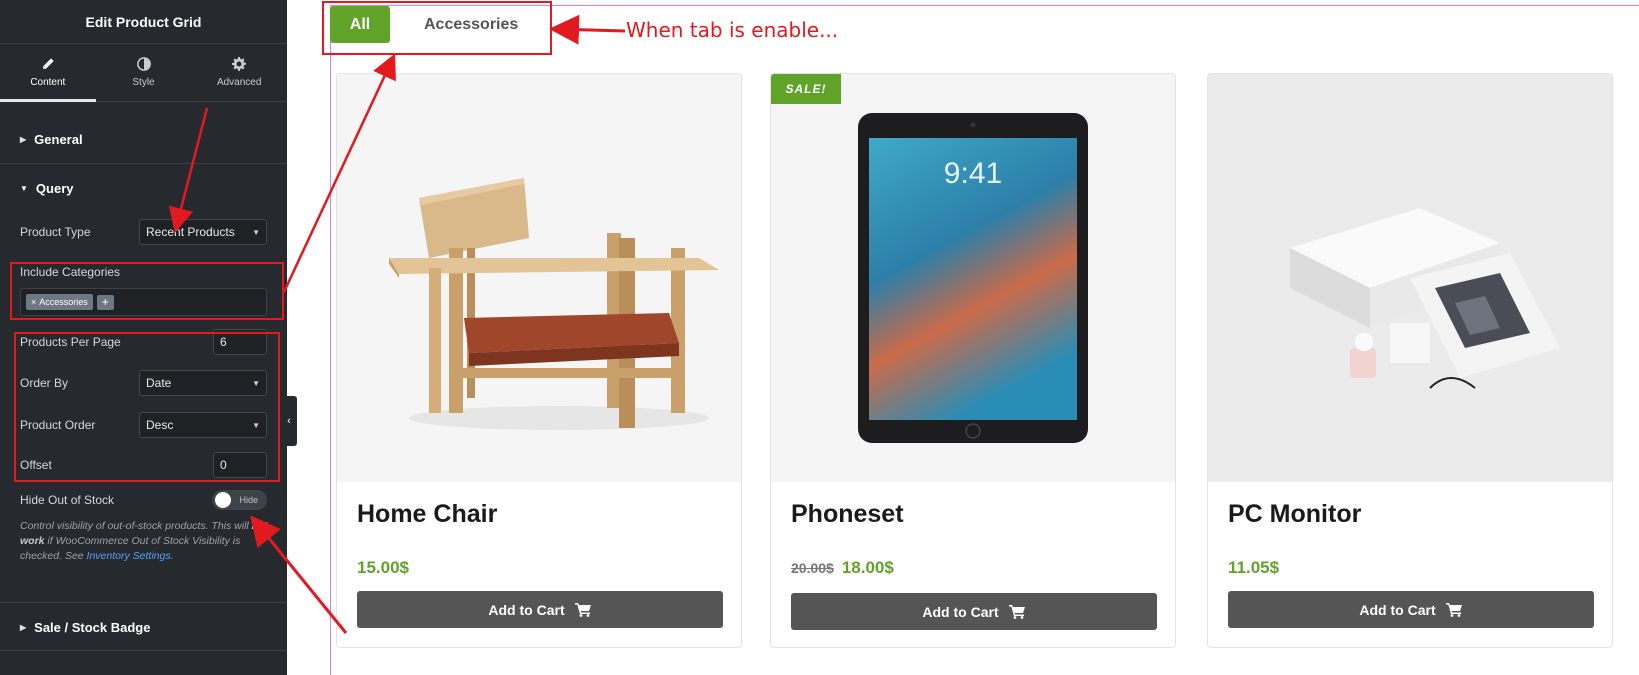 Image resolution: width=1639 pixels, height=675 pixels. Describe the element at coordinates (427, 514) in the screenshot. I see `product-name: Home Chair` at that location.